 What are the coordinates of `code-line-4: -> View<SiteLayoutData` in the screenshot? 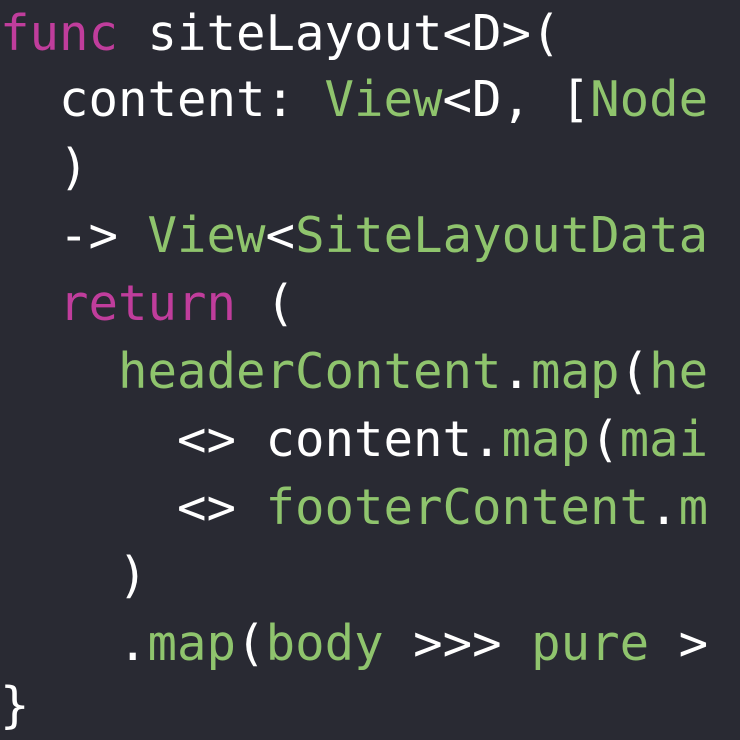 It's located at (354, 236).